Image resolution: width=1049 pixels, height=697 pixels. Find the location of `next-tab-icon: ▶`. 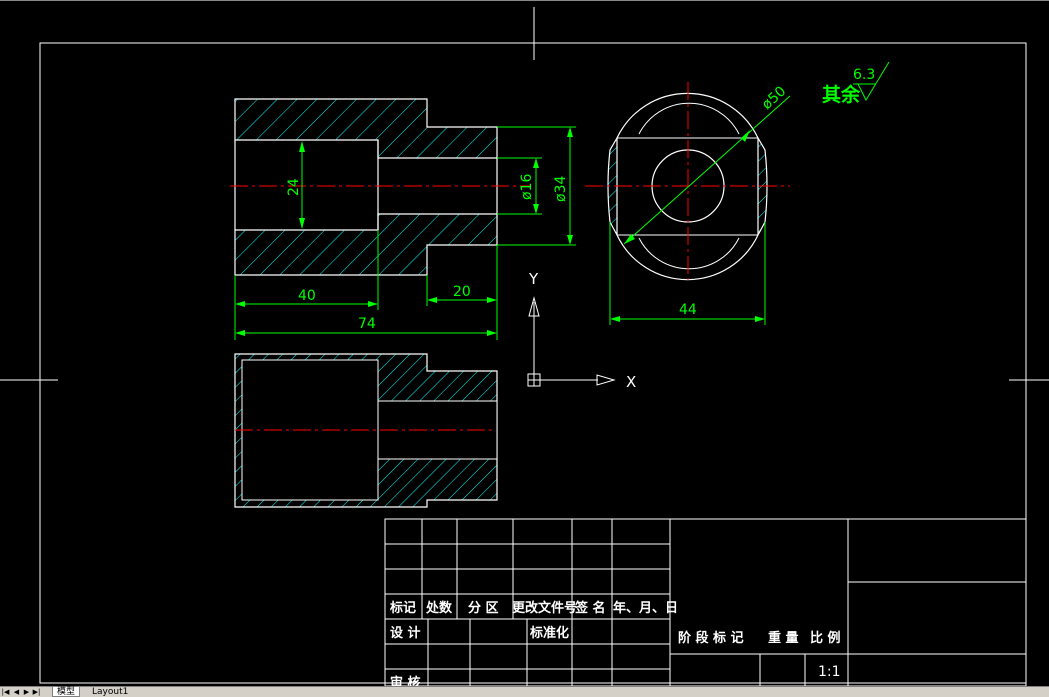

next-tab-icon: ▶ is located at coordinates (26, 692).